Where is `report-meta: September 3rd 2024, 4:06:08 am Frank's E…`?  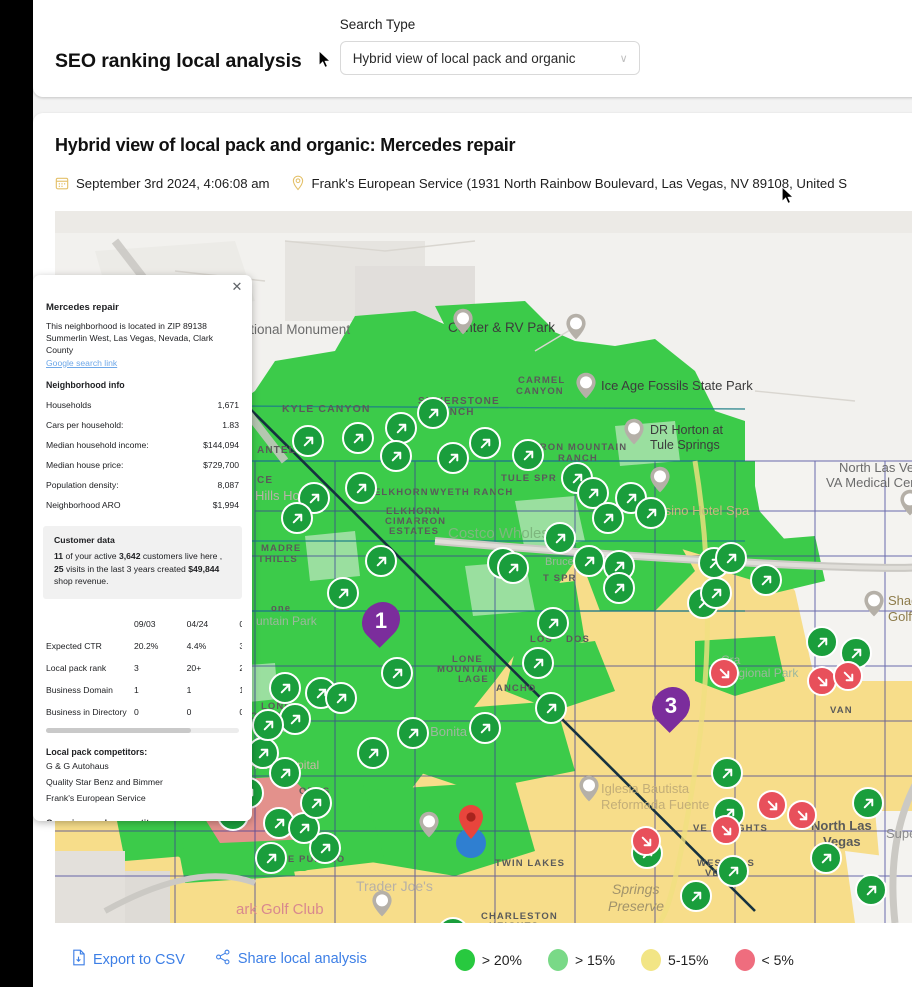 report-meta: September 3rd 2024, 4:06:08 am Frank's E… is located at coordinates (451, 183).